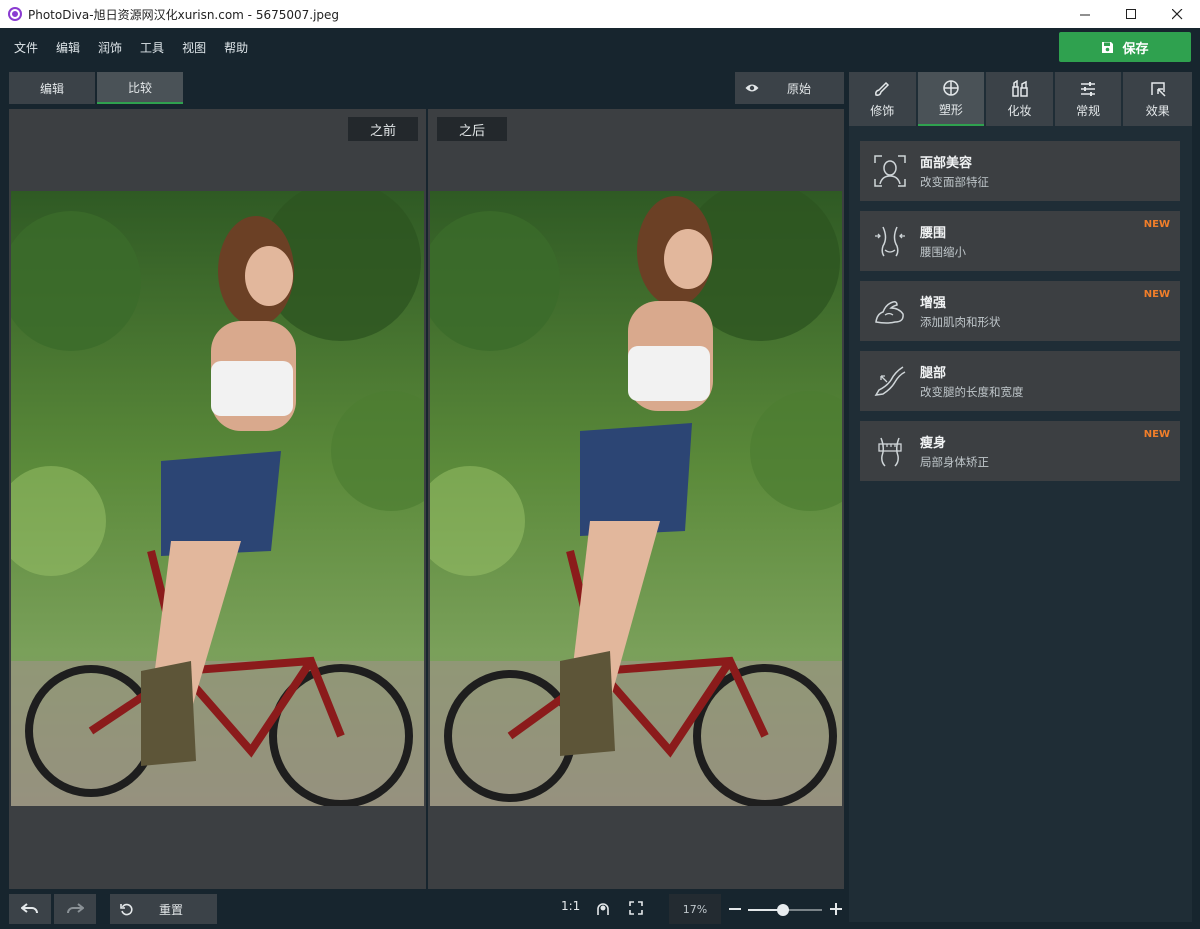  What do you see at coordinates (836, 909) in the screenshot?
I see `zoom-in-icon` at bounding box center [836, 909].